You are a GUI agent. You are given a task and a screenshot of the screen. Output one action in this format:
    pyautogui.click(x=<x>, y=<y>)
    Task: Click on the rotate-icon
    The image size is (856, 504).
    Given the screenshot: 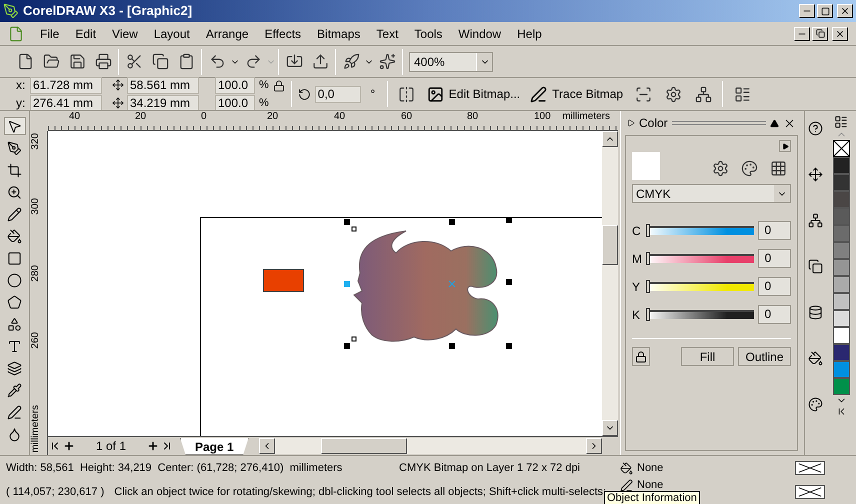 What is the action you would take?
    pyautogui.click(x=304, y=94)
    